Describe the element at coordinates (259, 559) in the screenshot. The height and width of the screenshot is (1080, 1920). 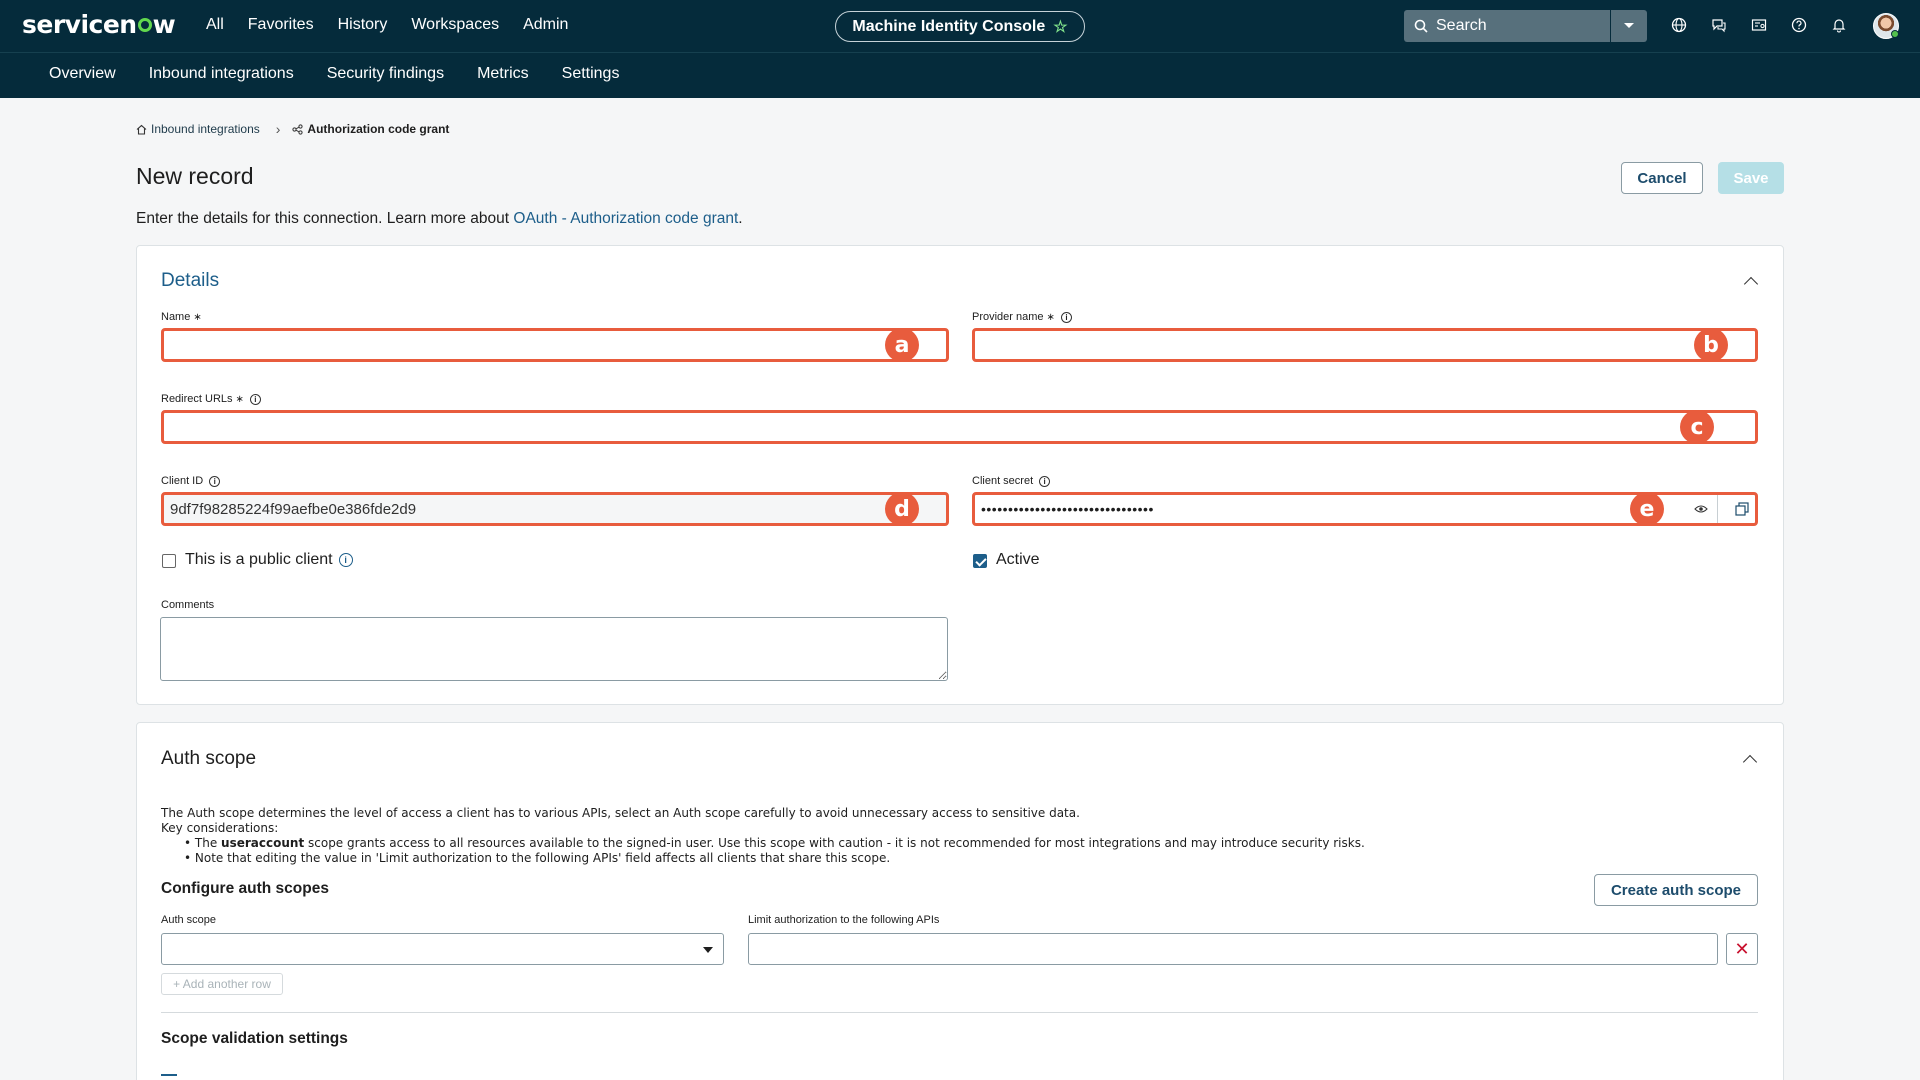
I see `public-client-label-text: This is a public client` at that location.